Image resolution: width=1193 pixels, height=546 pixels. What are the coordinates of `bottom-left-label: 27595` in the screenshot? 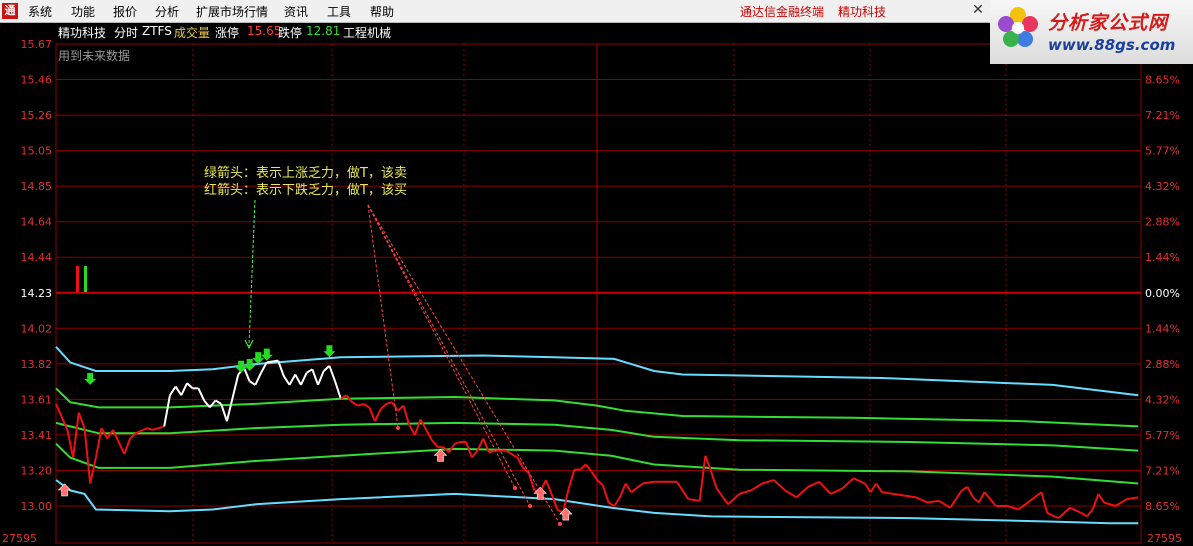 It's located at (19, 538).